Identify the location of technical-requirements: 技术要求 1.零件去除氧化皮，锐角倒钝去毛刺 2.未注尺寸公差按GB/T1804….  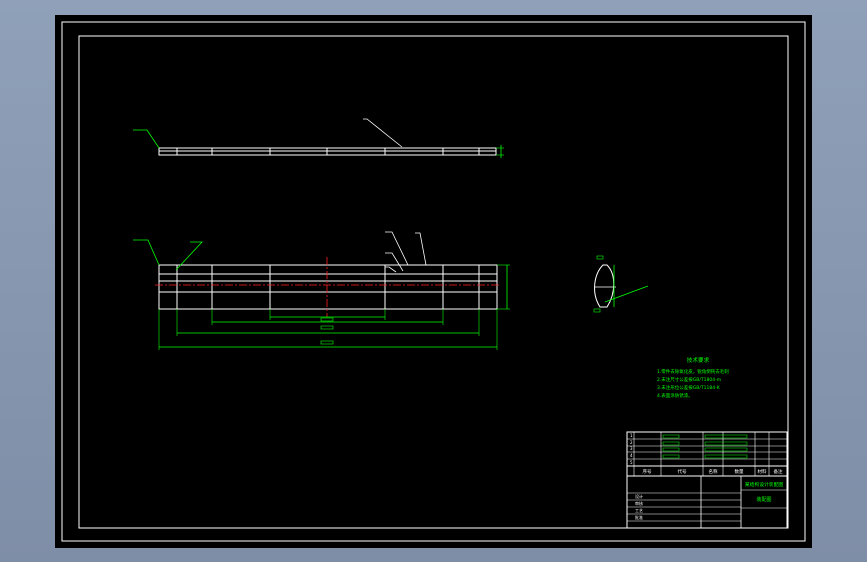
(693, 377).